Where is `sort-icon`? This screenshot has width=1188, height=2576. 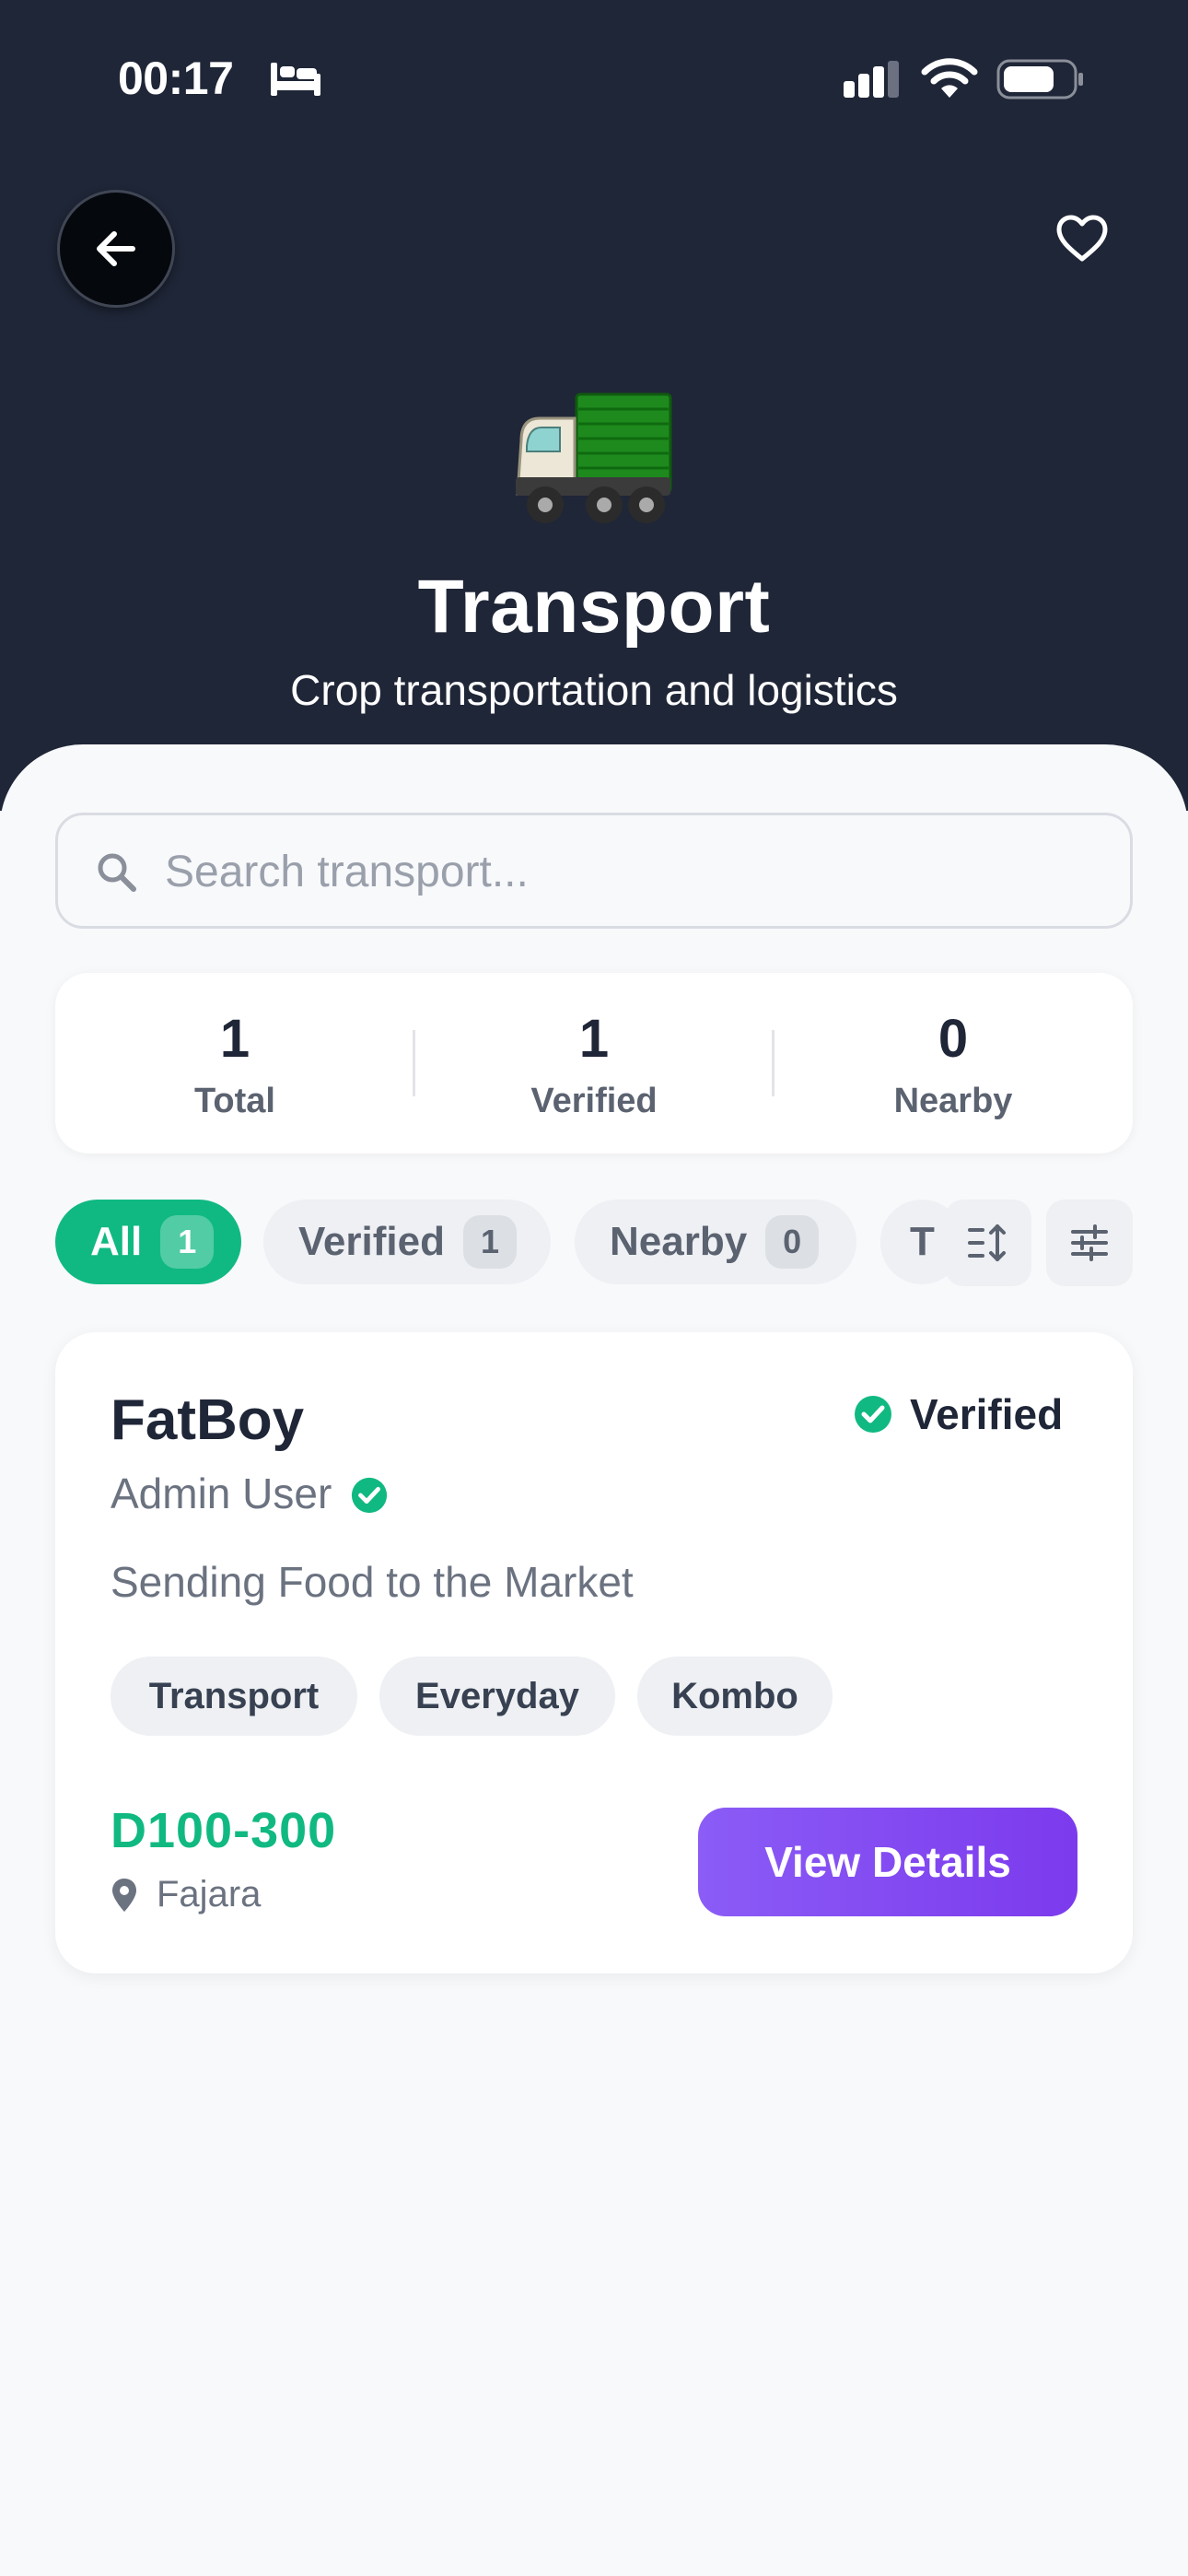 sort-icon is located at coordinates (987, 1242).